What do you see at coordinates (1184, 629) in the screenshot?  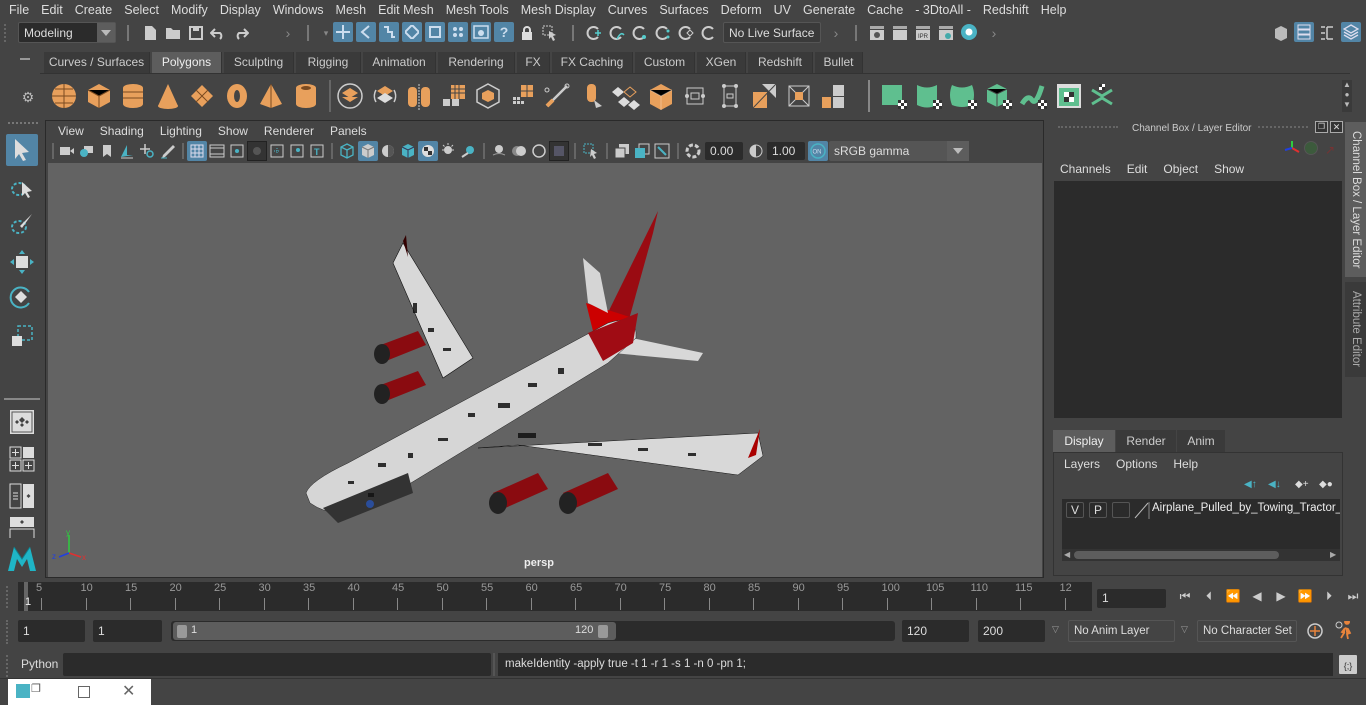 I see `chevron-down-icon: ▽` at bounding box center [1184, 629].